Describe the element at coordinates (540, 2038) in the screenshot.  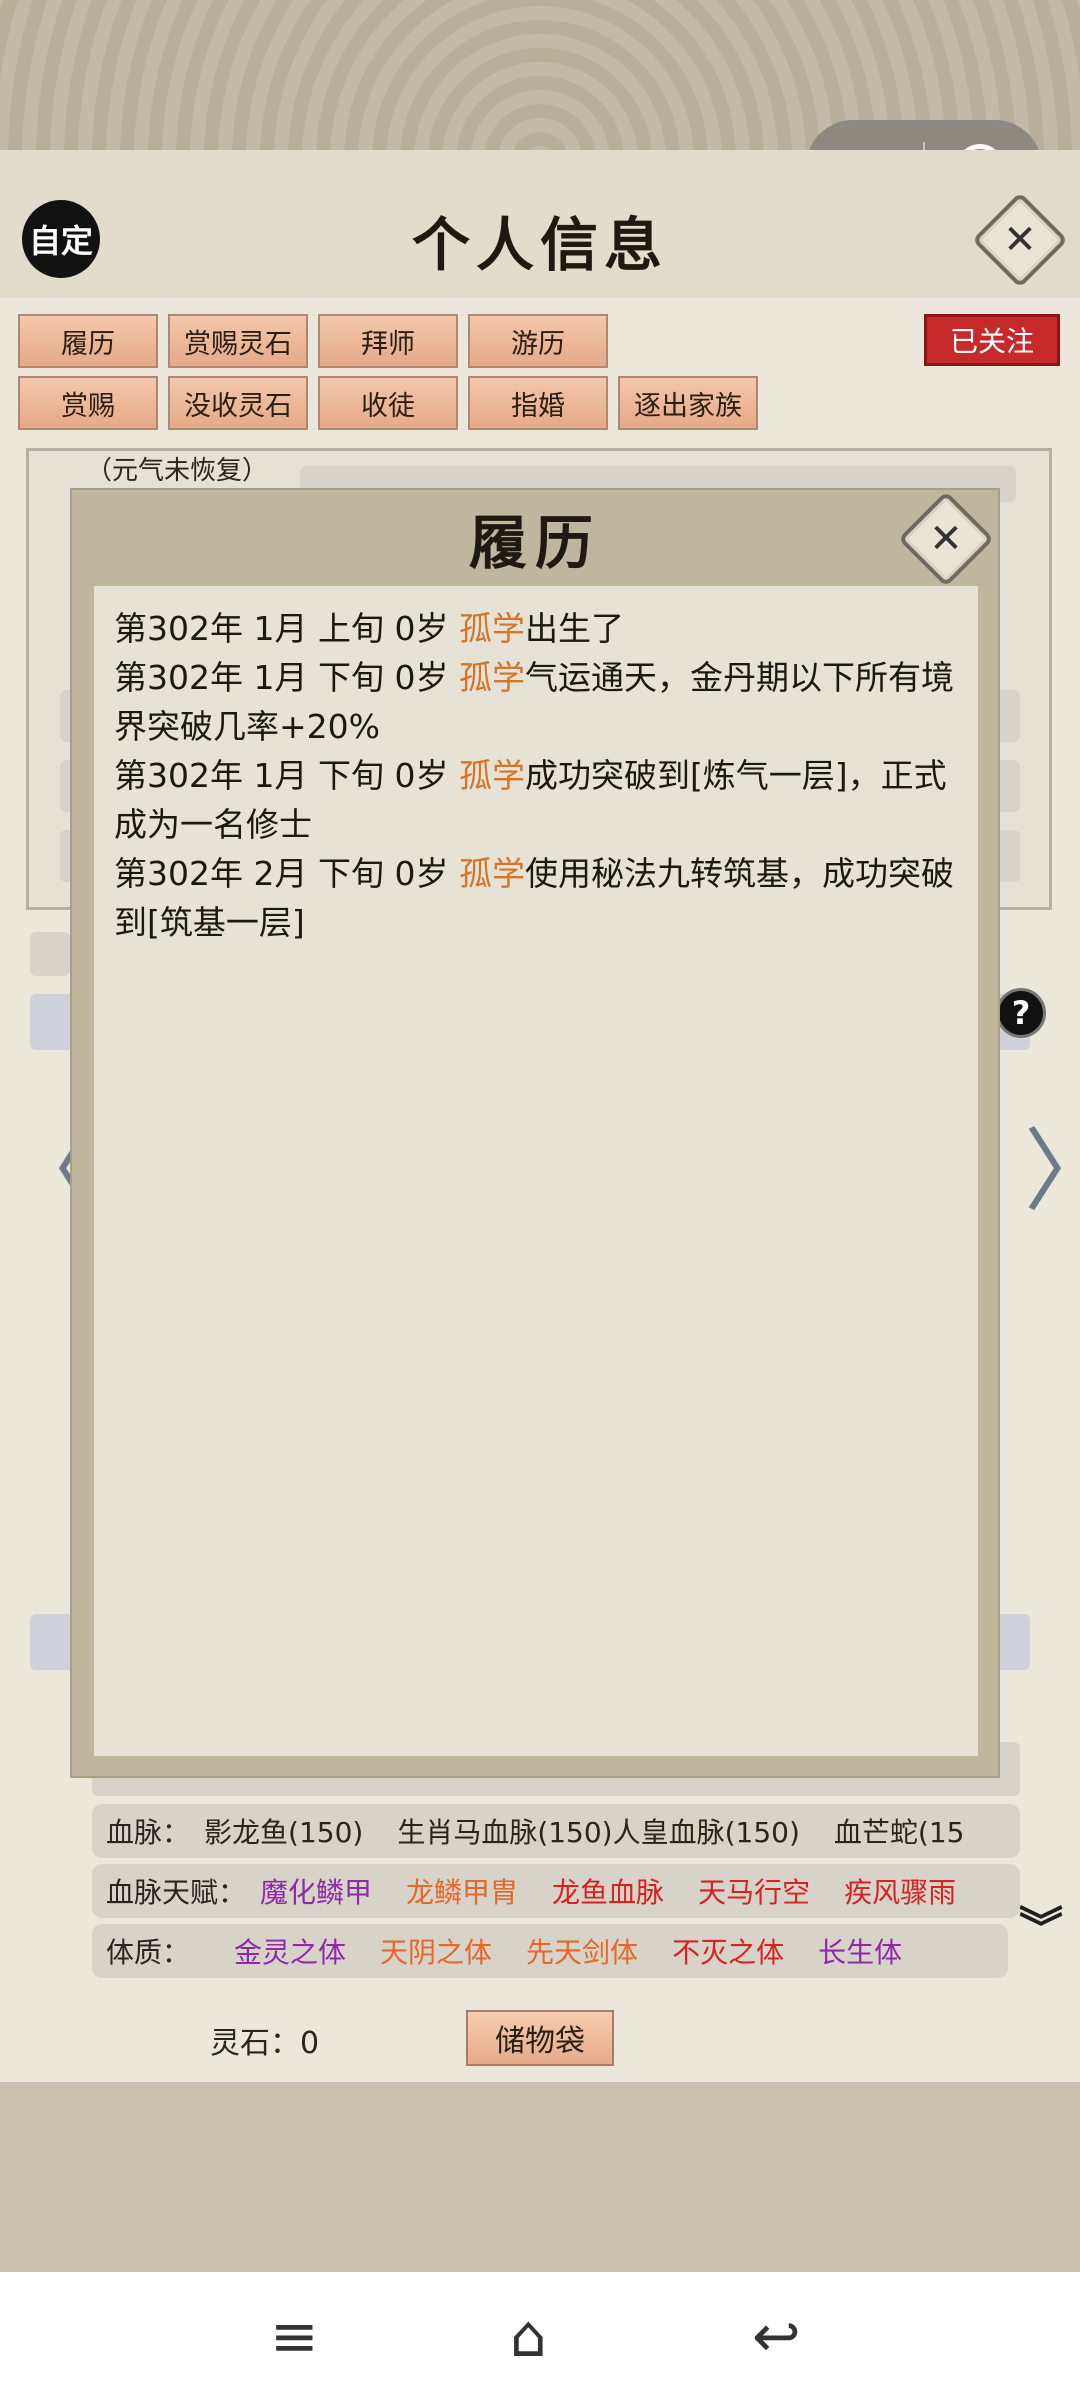
I see `storage-bag-button: 储物袋` at that location.